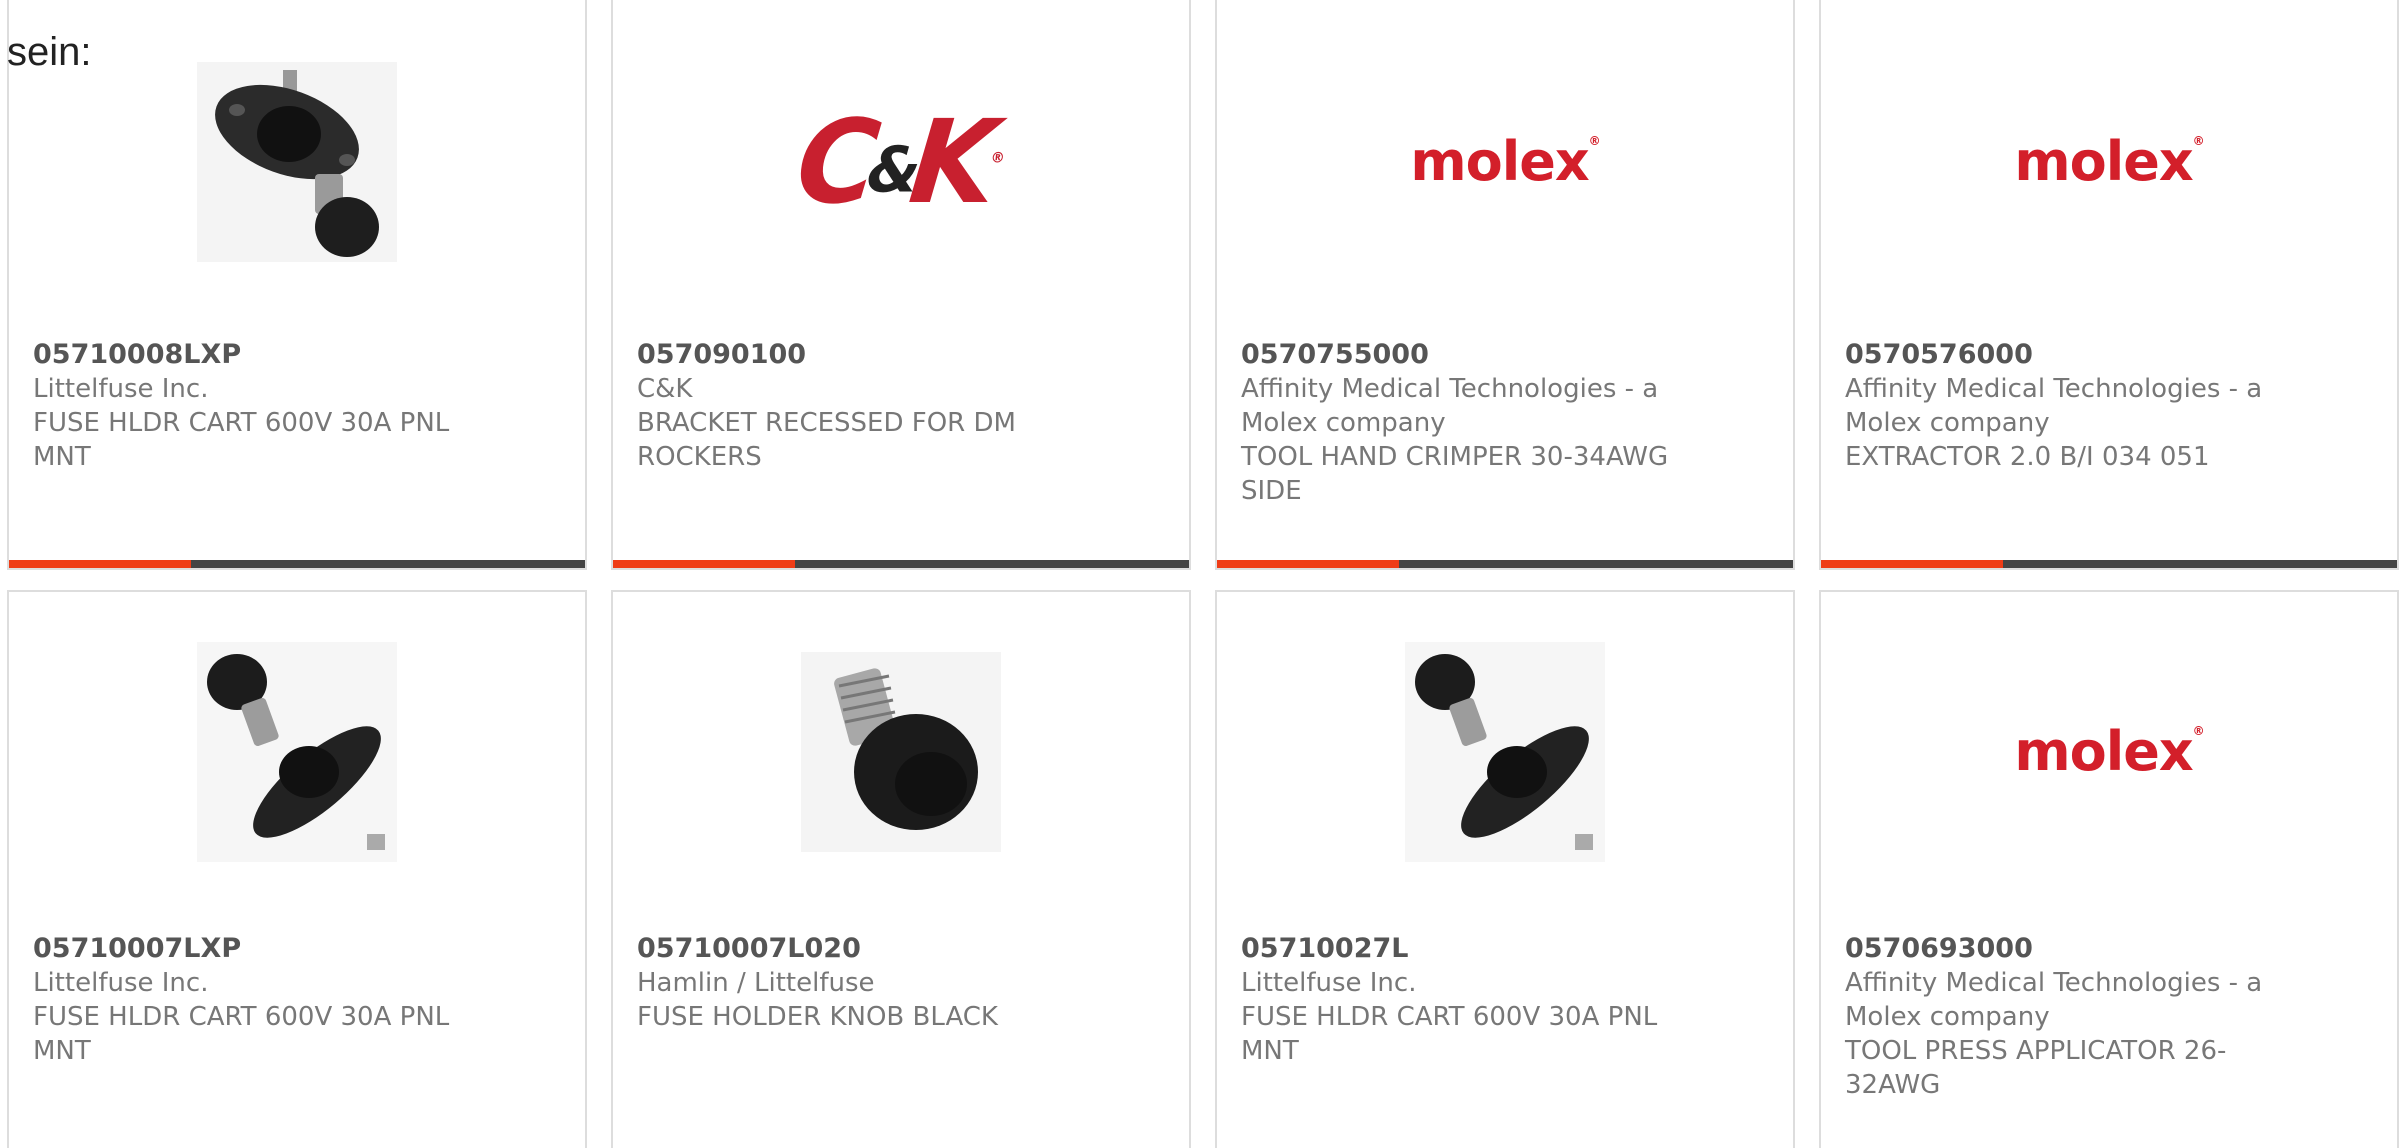 The width and height of the screenshot is (2400, 1148). Describe the element at coordinates (857, 949) in the screenshot. I see `part-number: 05710007L020` at that location.